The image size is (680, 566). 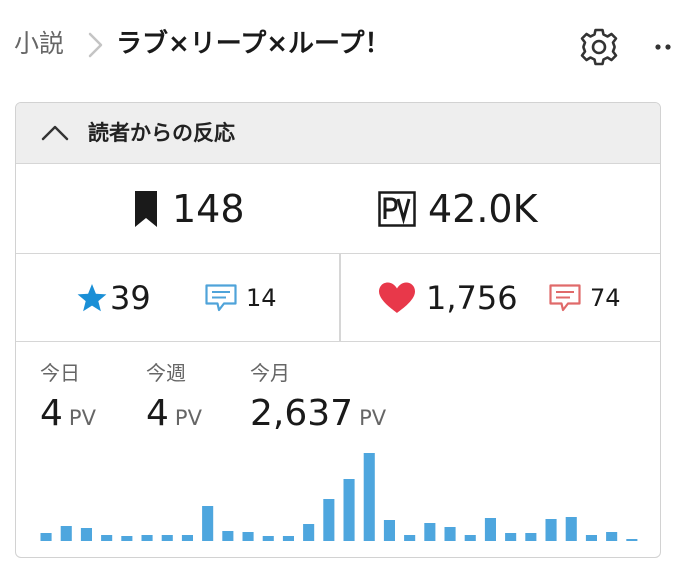 I want to click on page-title: ラブ×リープ×ループ！, so click(x=253, y=44).